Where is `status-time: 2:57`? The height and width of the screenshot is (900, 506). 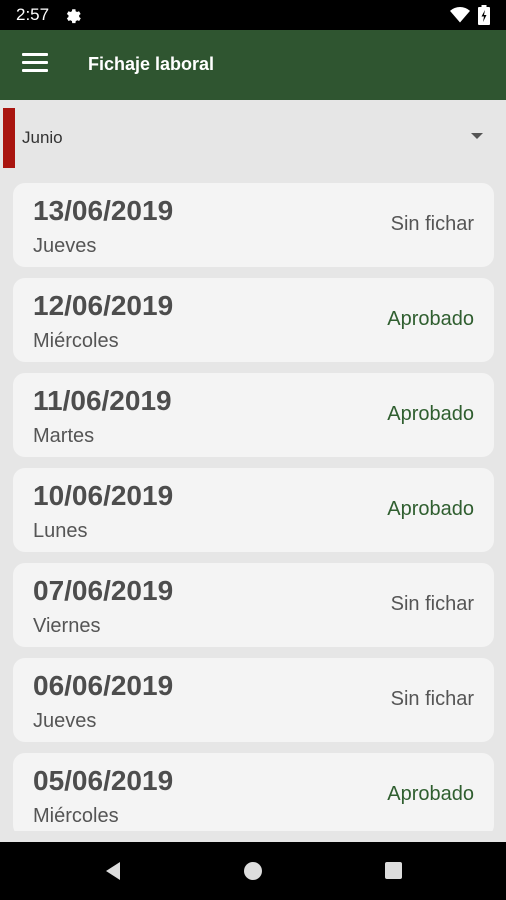
status-time: 2:57 is located at coordinates (33, 14).